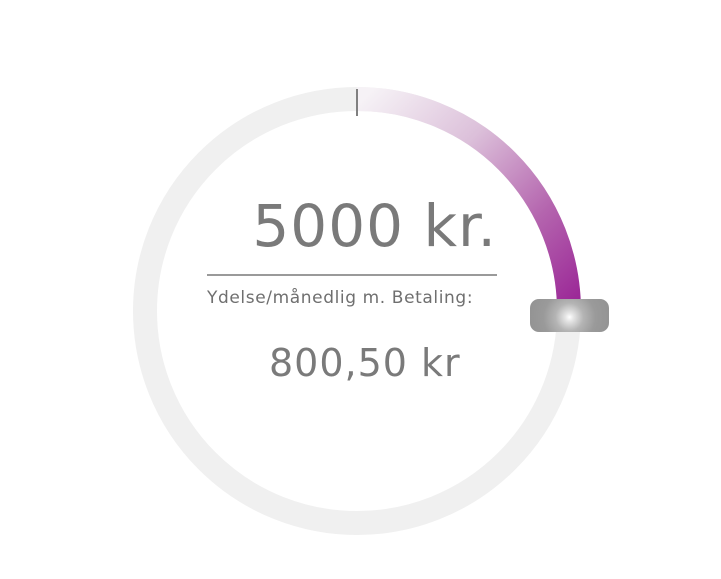 The image size is (721, 579). What do you see at coordinates (352, 275) in the screenshot?
I see `divider` at bounding box center [352, 275].